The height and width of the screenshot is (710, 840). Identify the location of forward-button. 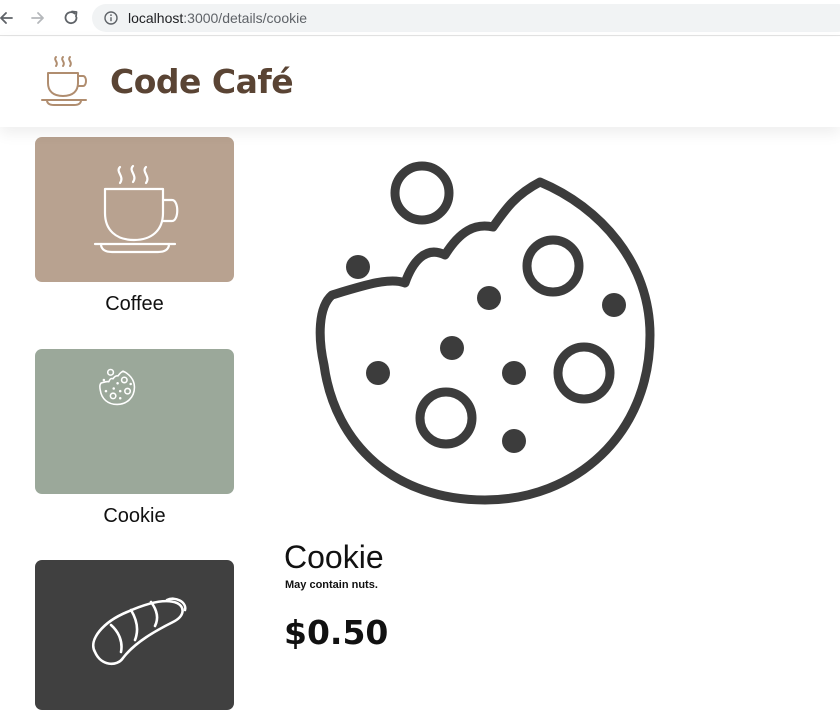
(38, 18).